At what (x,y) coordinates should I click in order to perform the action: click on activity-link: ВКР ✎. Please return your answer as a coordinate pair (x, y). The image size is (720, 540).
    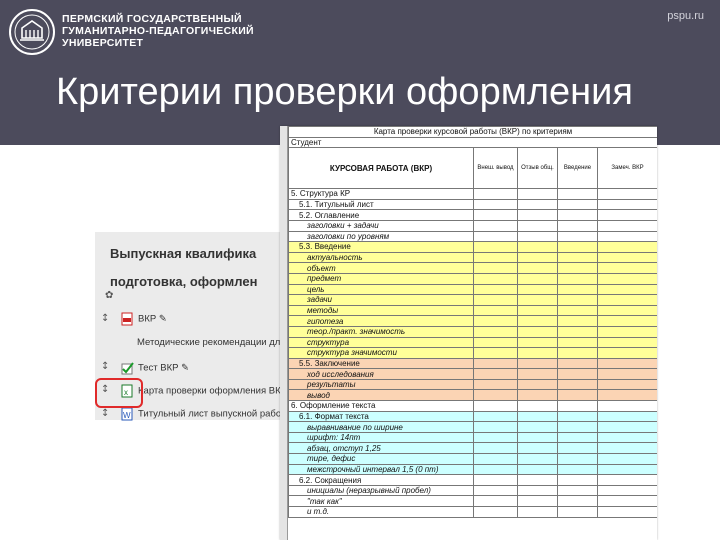
    Looking at the image, I should click on (144, 319).